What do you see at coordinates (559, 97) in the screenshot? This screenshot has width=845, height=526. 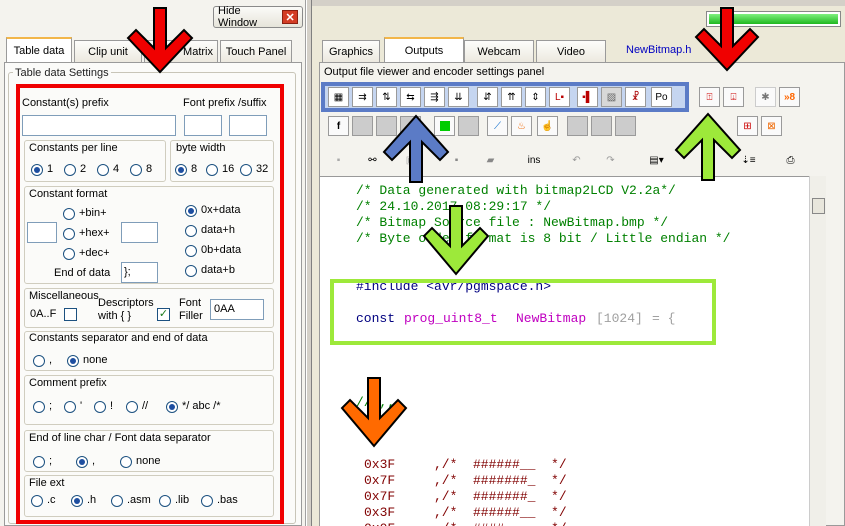 I see `lsb-icon: L▪` at bounding box center [559, 97].